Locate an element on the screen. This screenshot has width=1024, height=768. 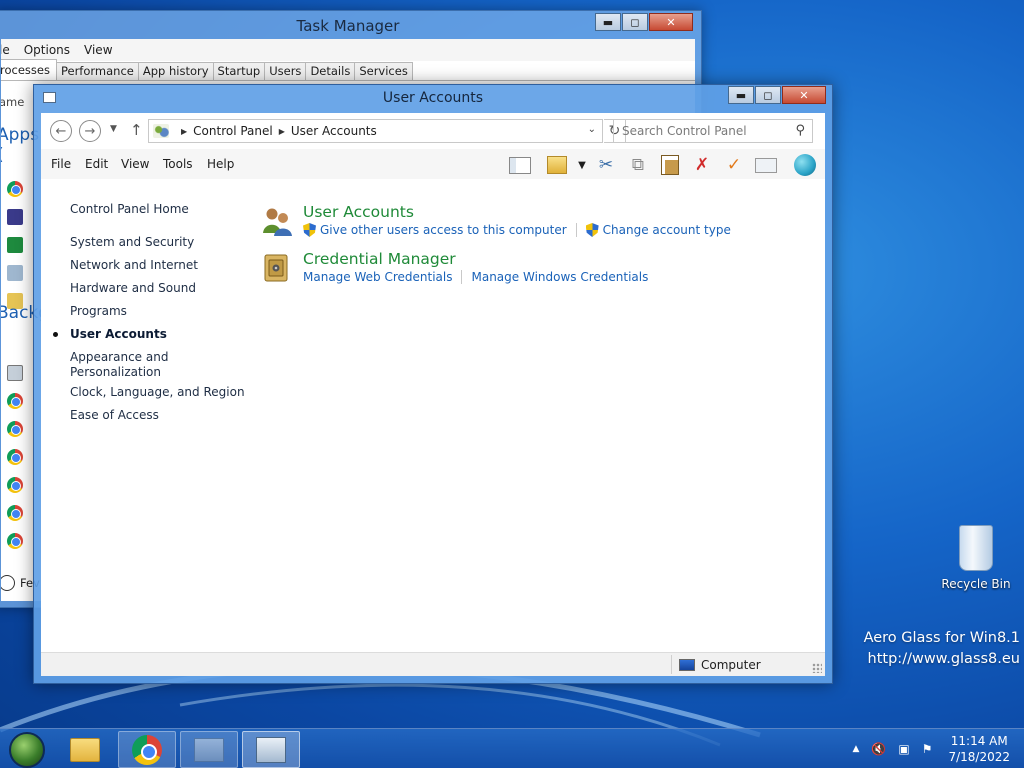
nav-system-and-security: System and Security is located at coordinates (132, 242).